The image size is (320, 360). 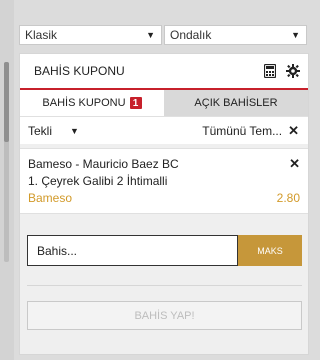 What do you see at coordinates (293, 130) in the screenshot?
I see `close-icon: ✕` at bounding box center [293, 130].